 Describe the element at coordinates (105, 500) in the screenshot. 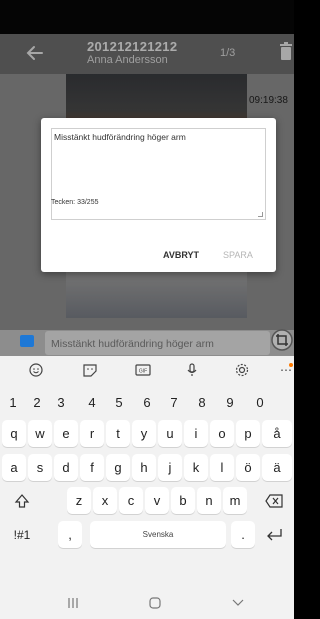

I see `key: x` at that location.